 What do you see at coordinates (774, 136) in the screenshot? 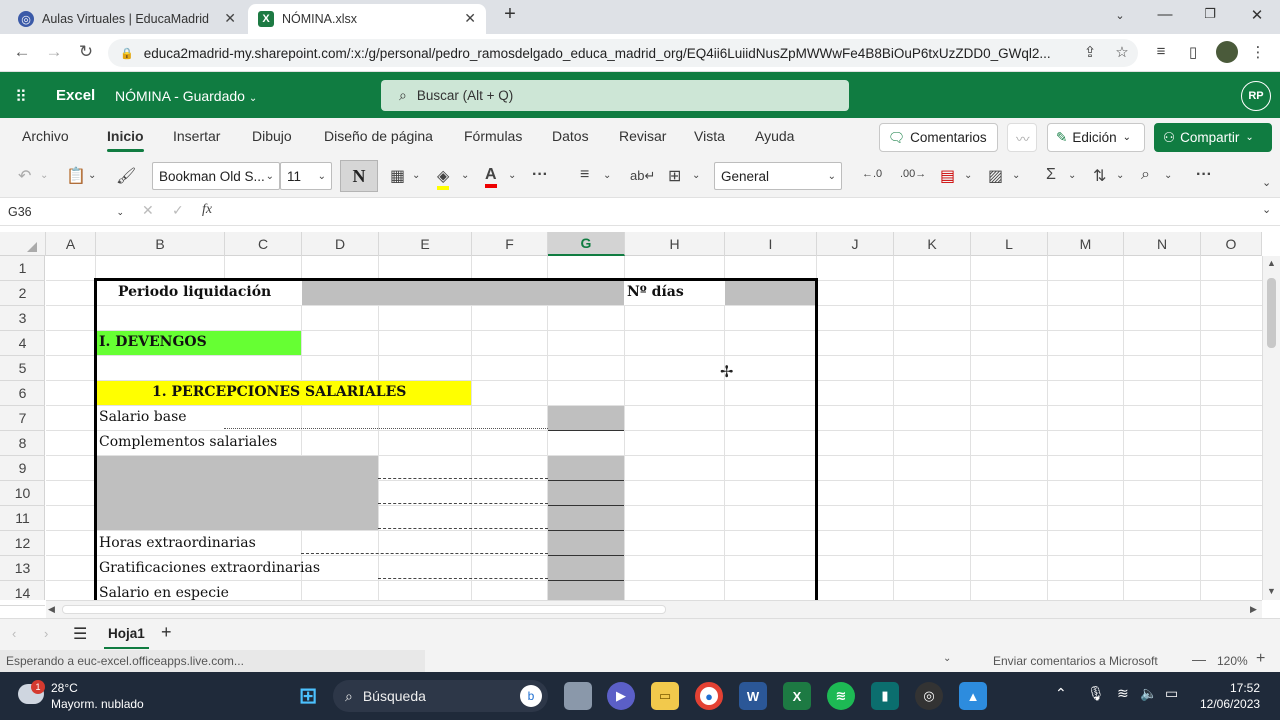
I see `tab-ayuda: Ayuda` at bounding box center [774, 136].